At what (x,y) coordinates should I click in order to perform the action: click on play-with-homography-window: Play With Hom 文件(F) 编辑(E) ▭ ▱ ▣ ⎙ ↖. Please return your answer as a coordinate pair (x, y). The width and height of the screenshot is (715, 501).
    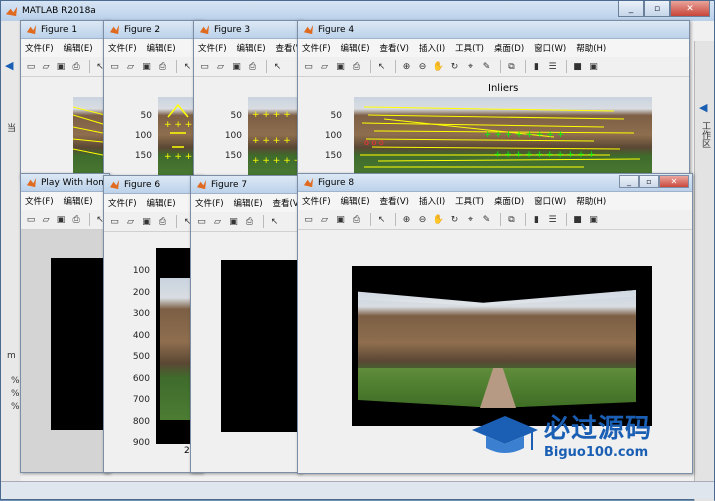
    Looking at the image, I should click on (65, 323).